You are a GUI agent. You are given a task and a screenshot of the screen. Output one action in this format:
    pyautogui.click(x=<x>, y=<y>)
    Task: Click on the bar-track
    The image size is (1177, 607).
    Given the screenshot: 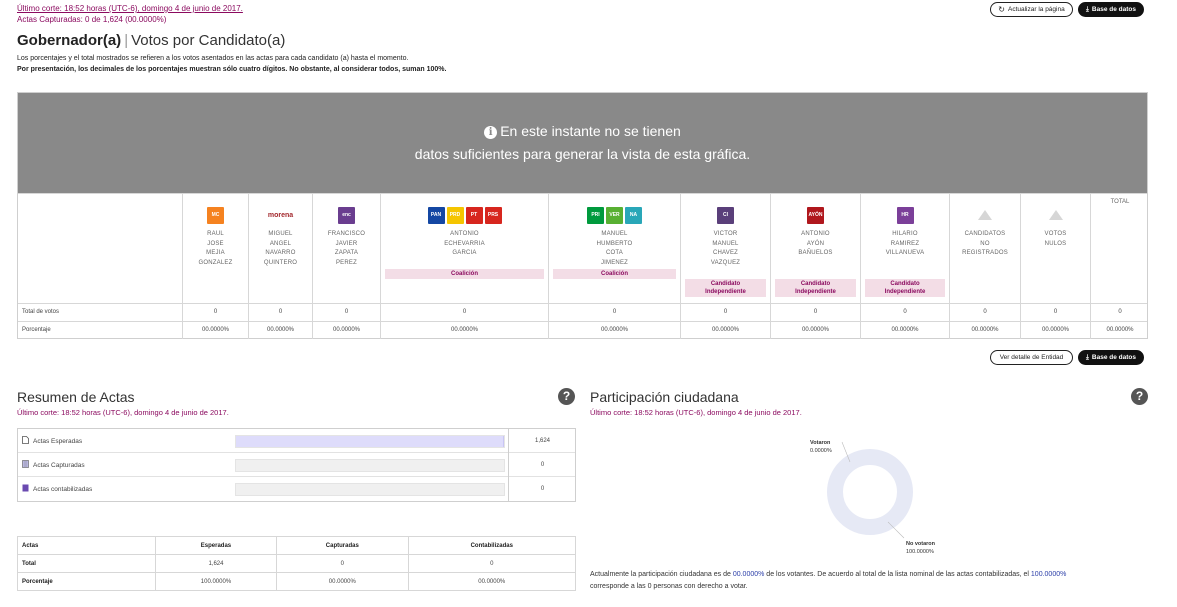 What is the action you would take?
    pyautogui.click(x=370, y=489)
    